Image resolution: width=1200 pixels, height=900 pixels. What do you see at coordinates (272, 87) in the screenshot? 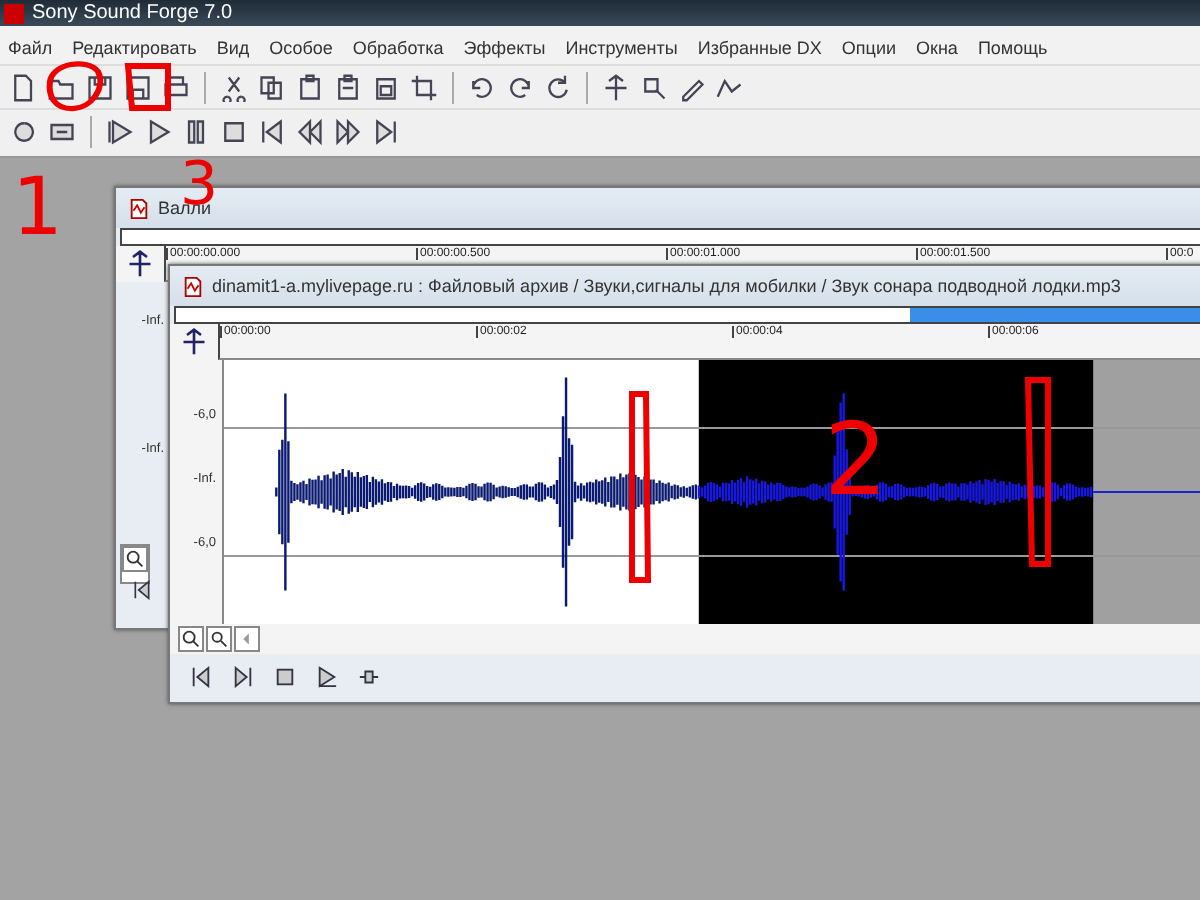
I see `copy-icon` at bounding box center [272, 87].